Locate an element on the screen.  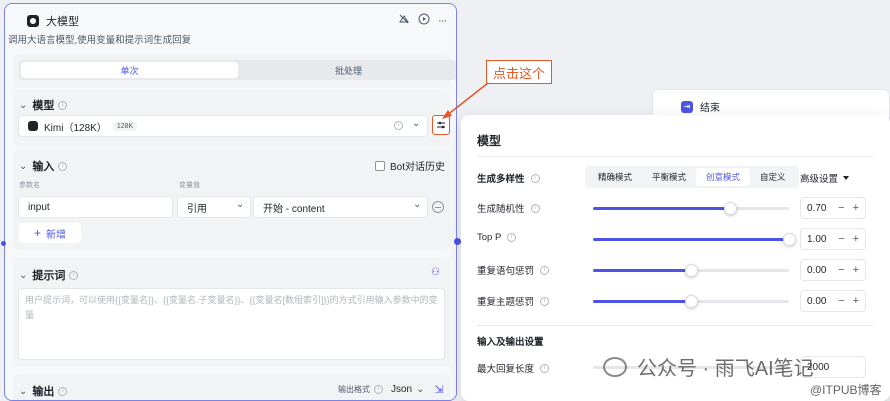
advanced-settings-toggle: 高级设置 is located at coordinates (825, 178).